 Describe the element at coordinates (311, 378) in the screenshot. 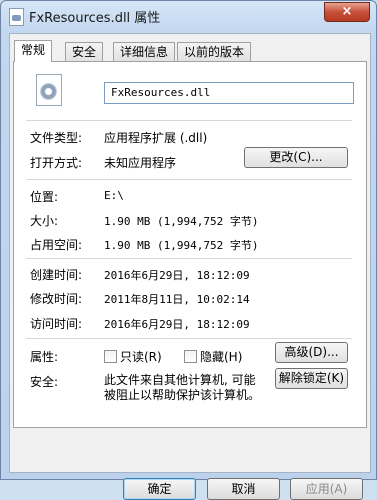

I see `unblock-button: 解除锁定(K)` at that location.